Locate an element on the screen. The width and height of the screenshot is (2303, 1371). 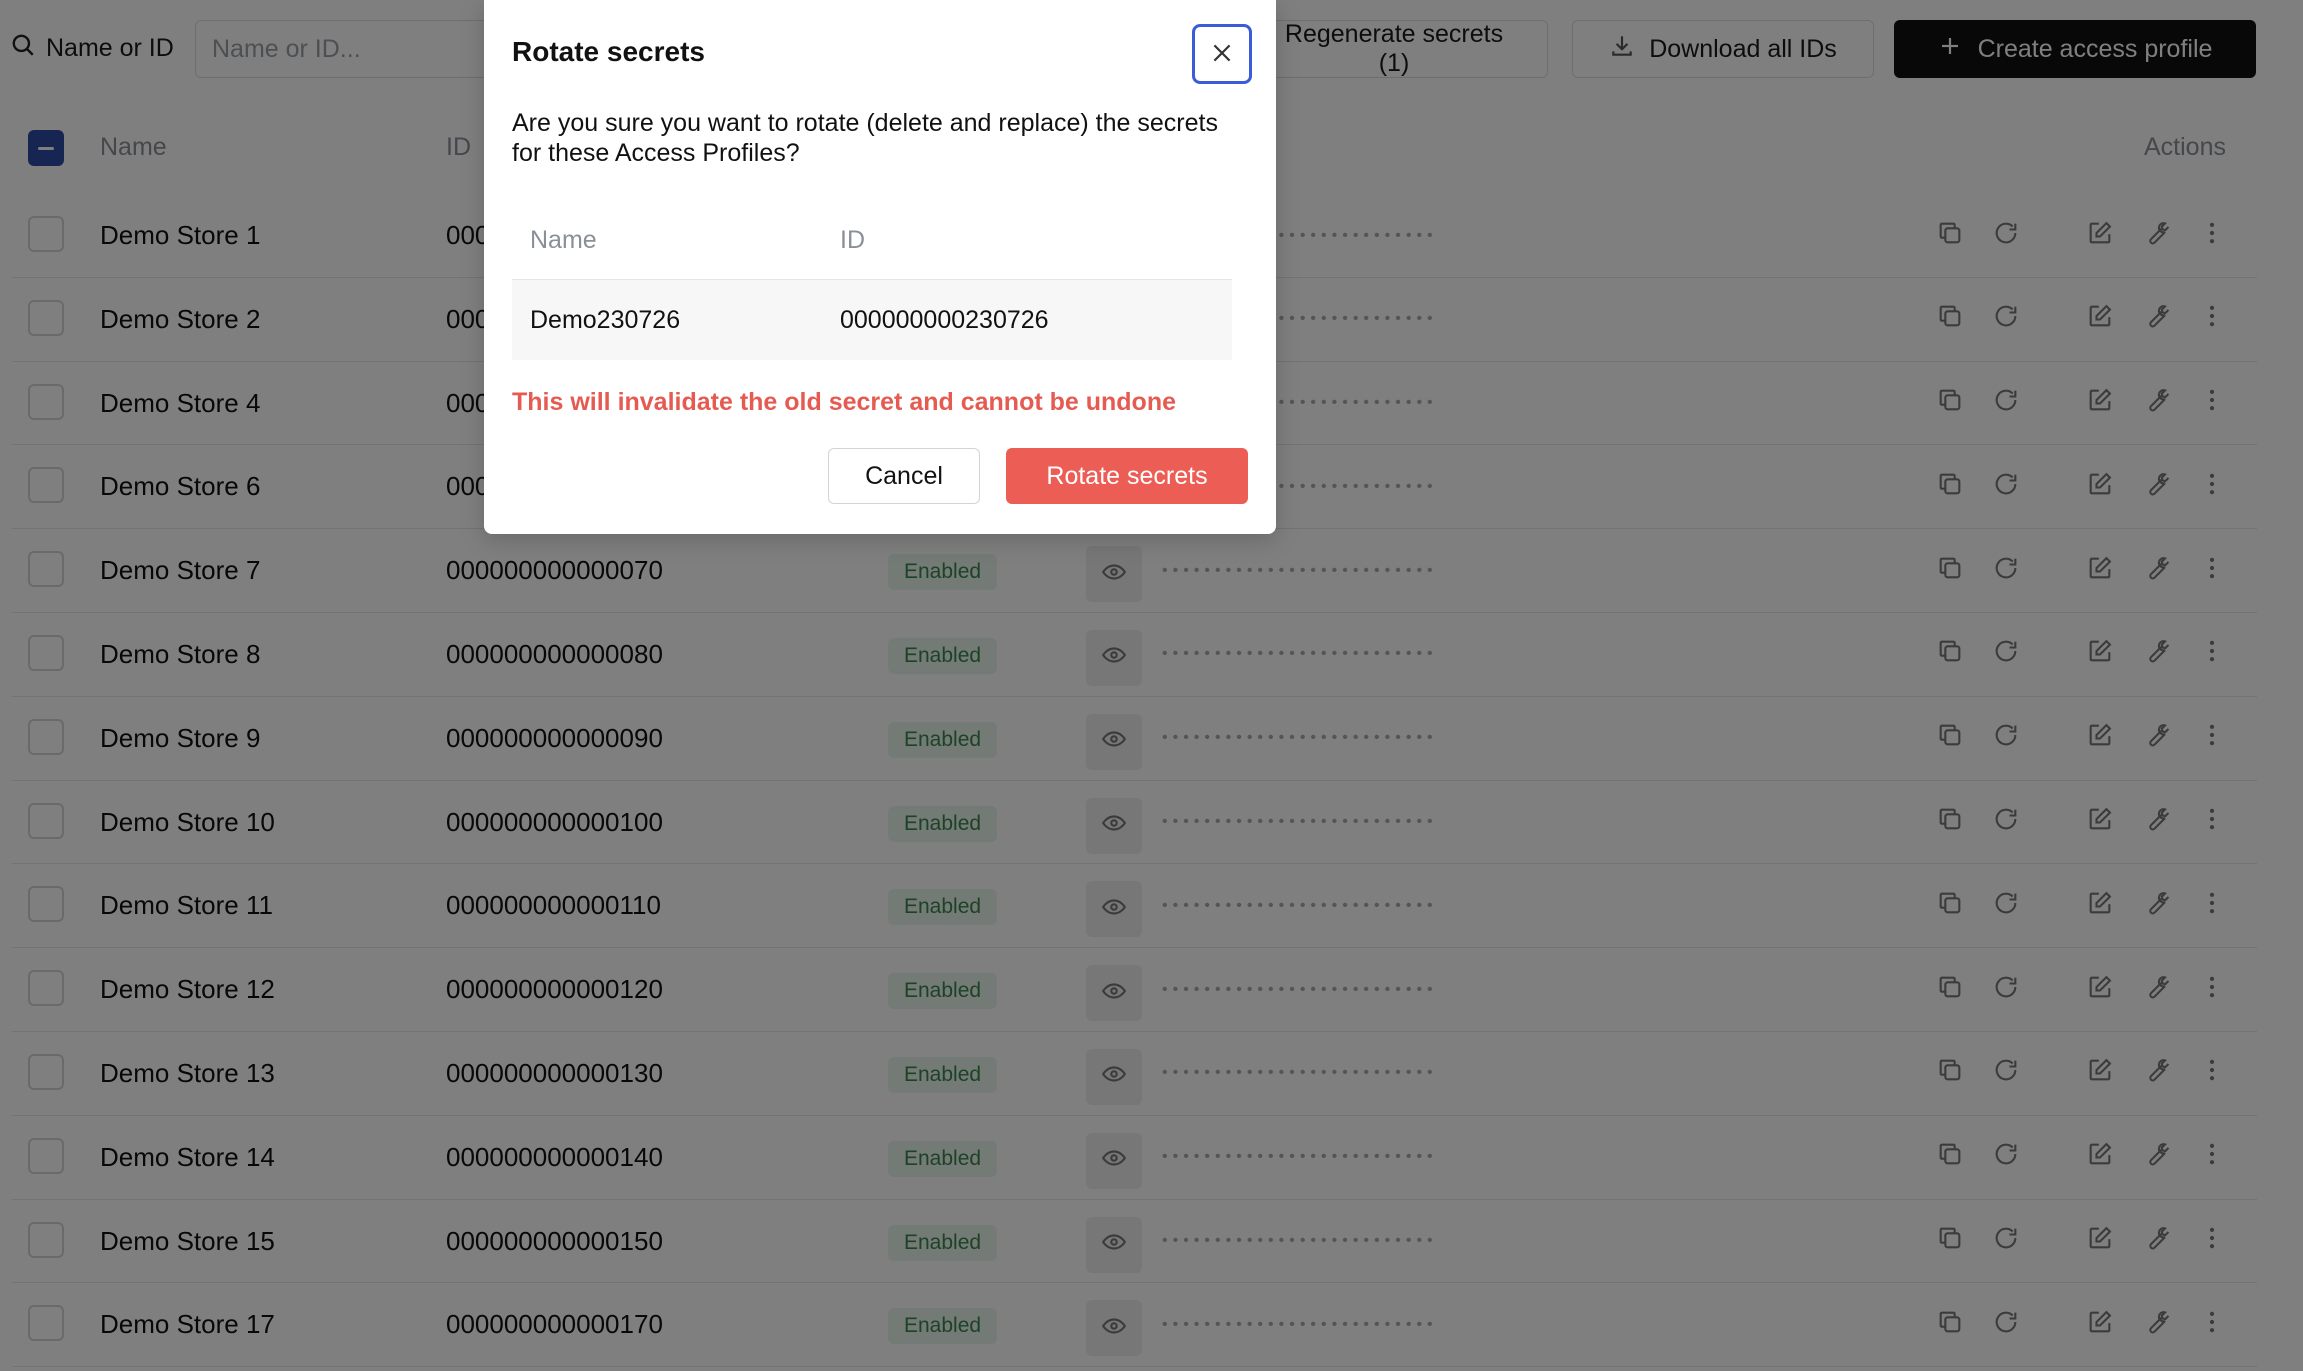
dialog-table-row: Demo230726 000000000230726 is located at coordinates (872, 320).